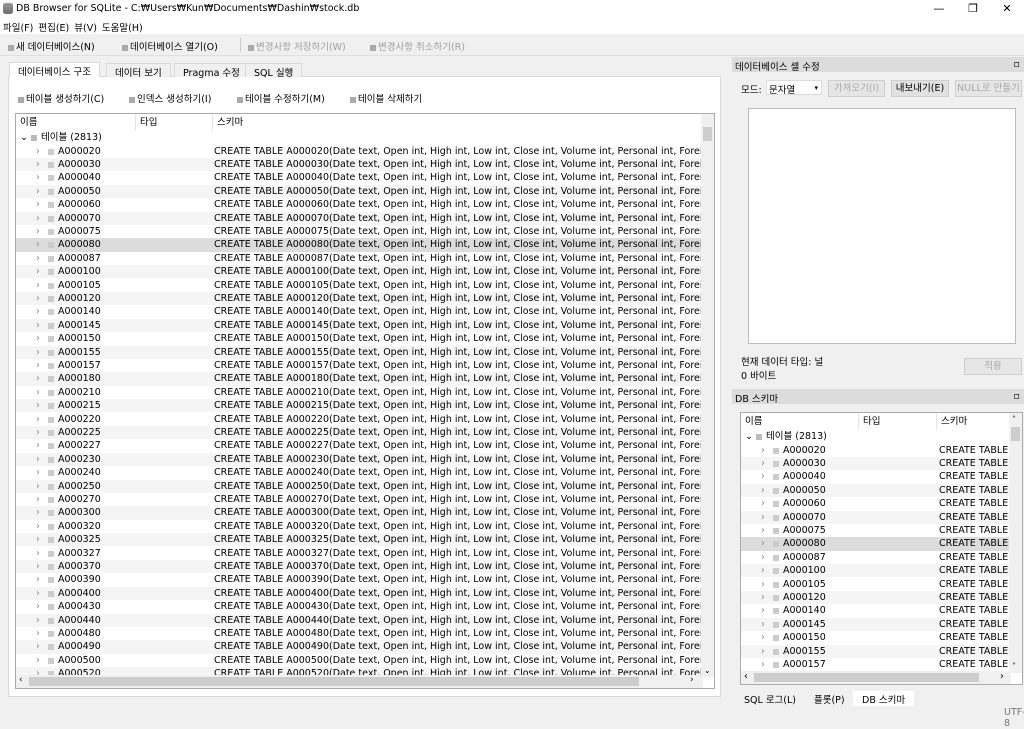 The width and height of the screenshot is (1024, 729). What do you see at coordinates (876, 624) in the screenshot?
I see `table-row: › A000145 CREATE TABLE ..` at bounding box center [876, 624].